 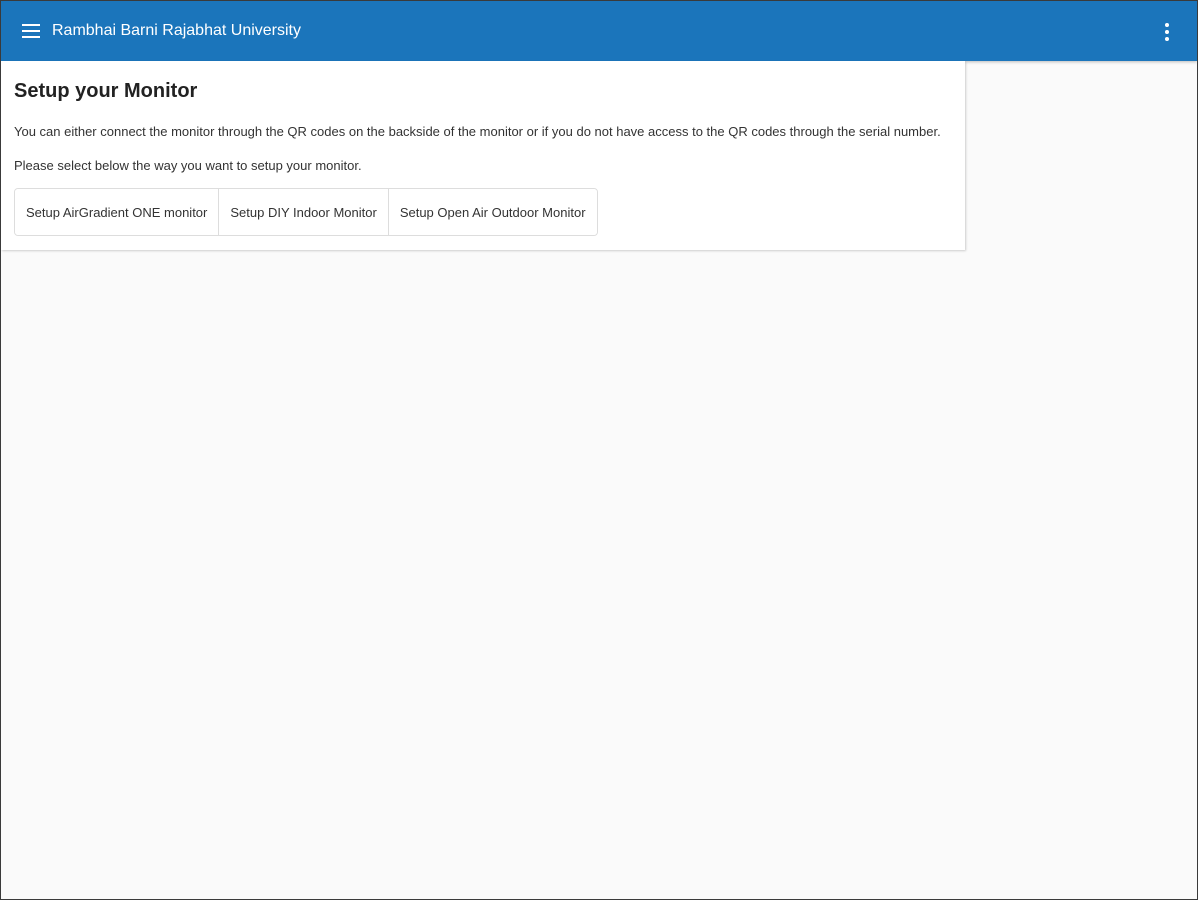 I want to click on more-vertical-icon, so click(x=1167, y=32).